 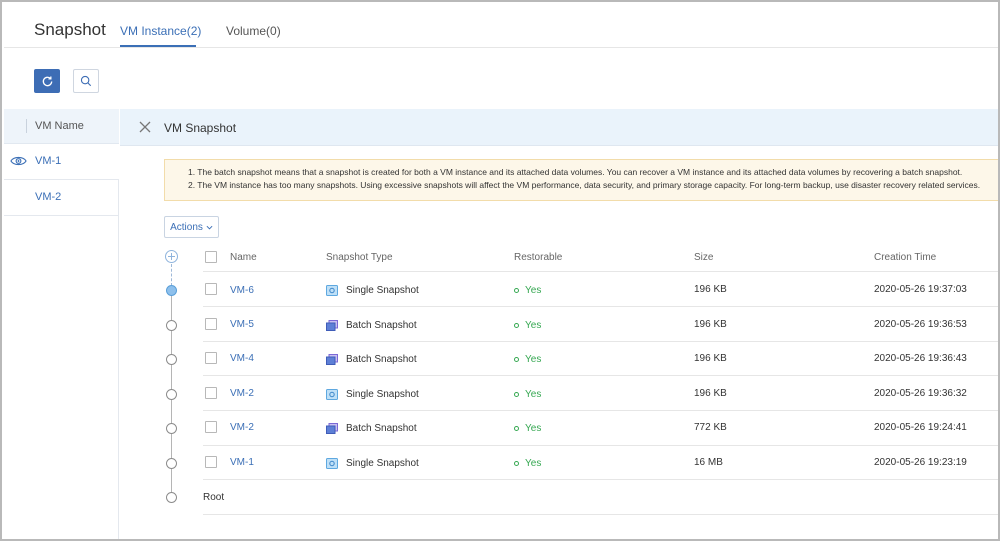 I want to click on search-button, so click(x=86, y=81).